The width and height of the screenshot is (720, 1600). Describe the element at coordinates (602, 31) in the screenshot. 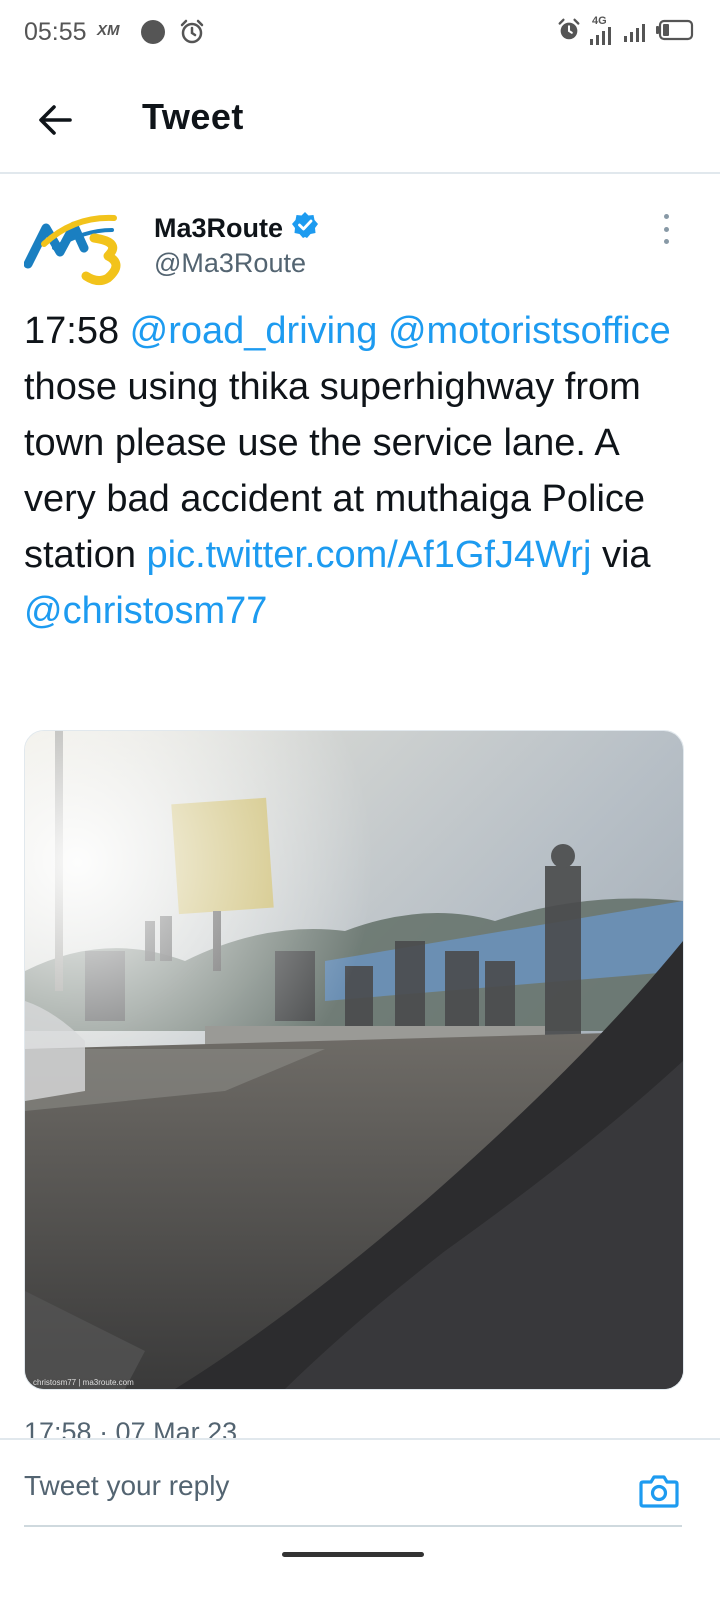

I see `signal-icon: 4G` at that location.